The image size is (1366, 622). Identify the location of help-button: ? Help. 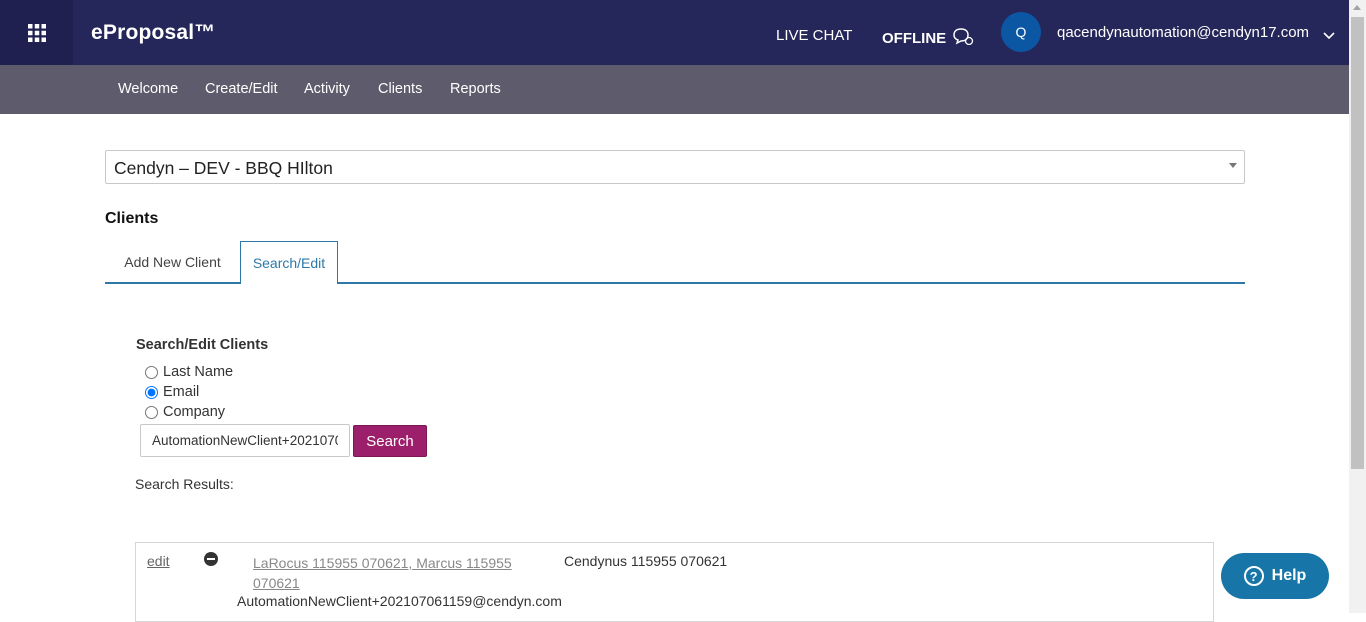
(1275, 576).